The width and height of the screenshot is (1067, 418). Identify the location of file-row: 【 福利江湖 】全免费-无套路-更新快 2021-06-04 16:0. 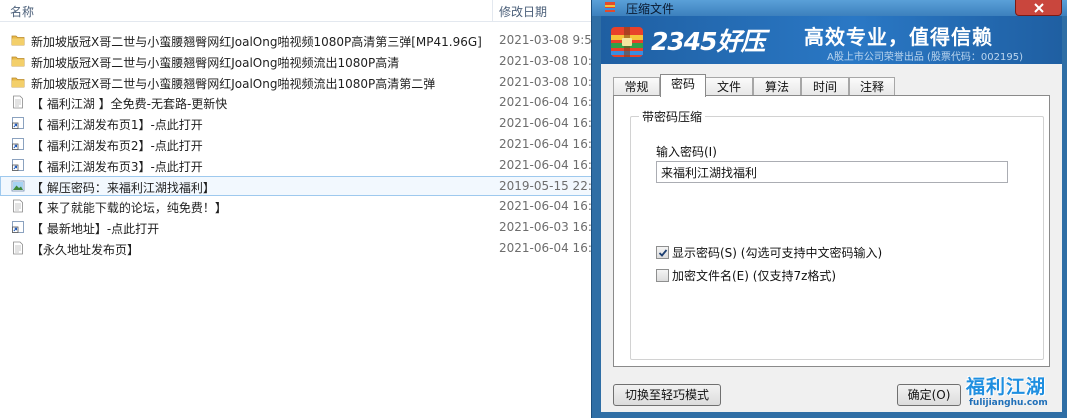
(300, 102).